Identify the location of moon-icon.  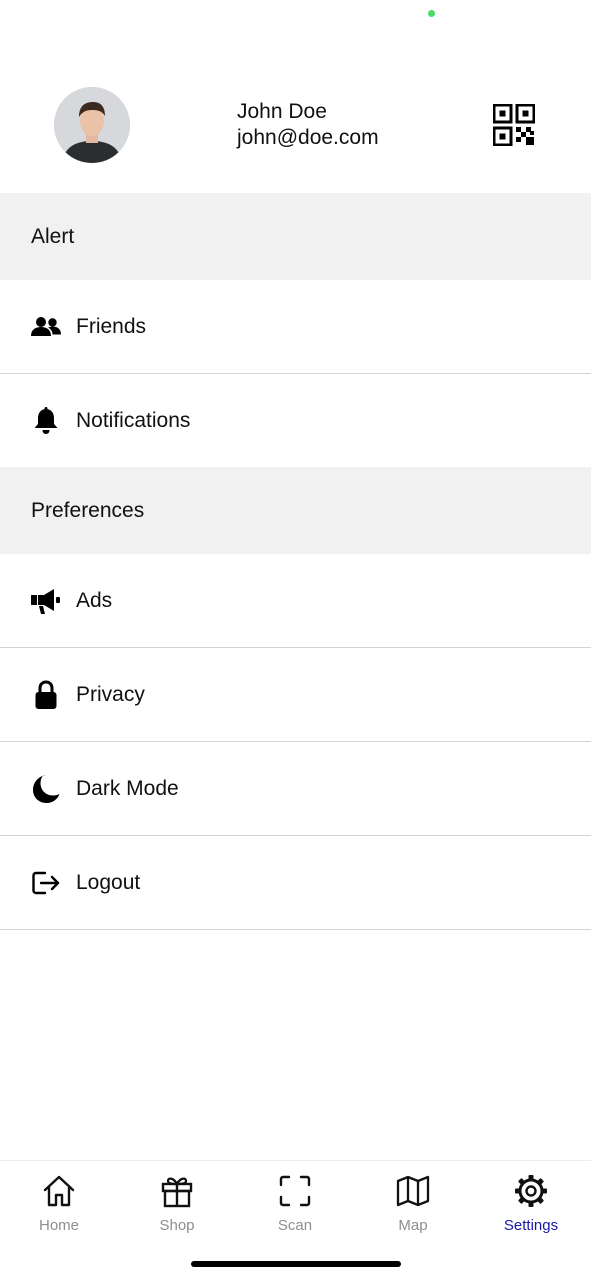
(46, 789).